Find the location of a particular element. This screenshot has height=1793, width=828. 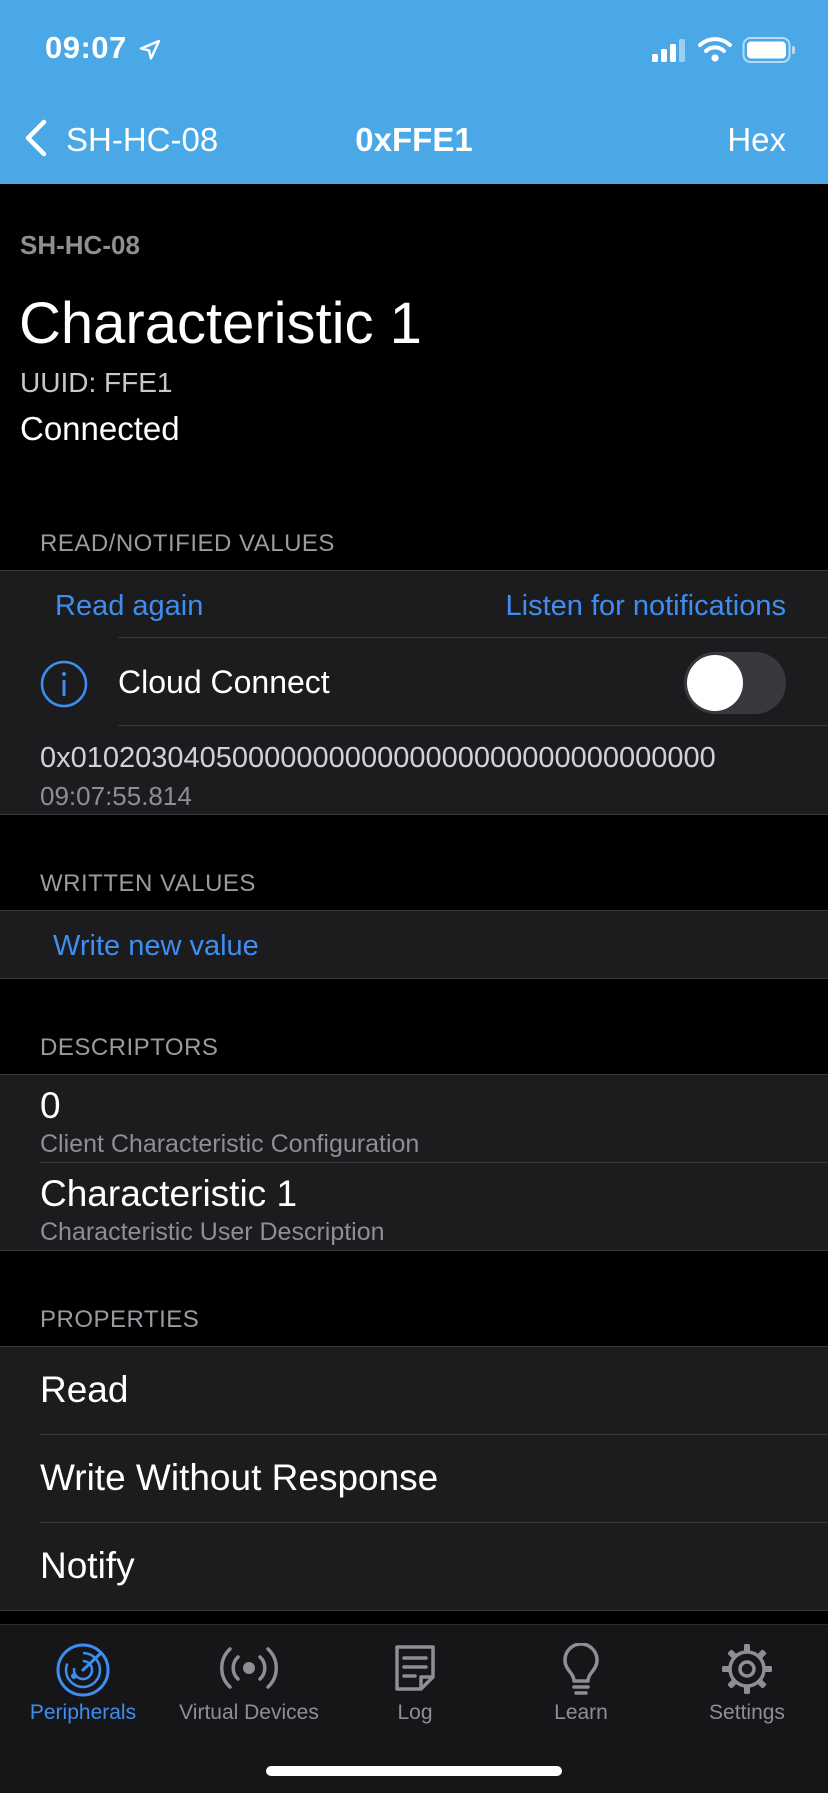

properties-group: Read Write Without Response Notify is located at coordinates (414, 1478).